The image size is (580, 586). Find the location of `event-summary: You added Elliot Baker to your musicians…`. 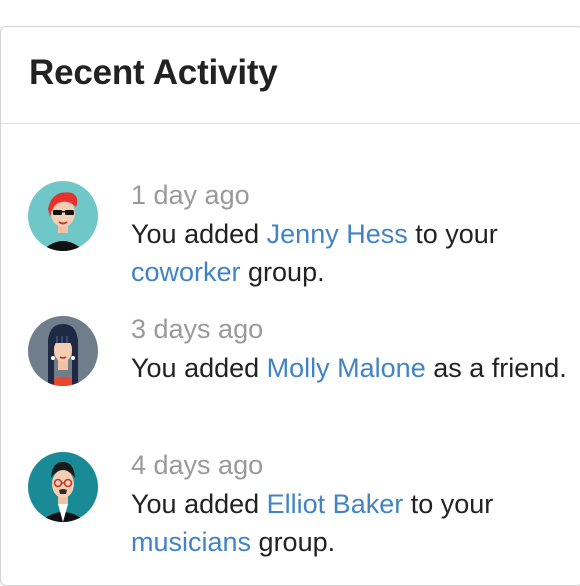

event-summary: You added Elliot Baker to your musicians… is located at coordinates (351, 523).